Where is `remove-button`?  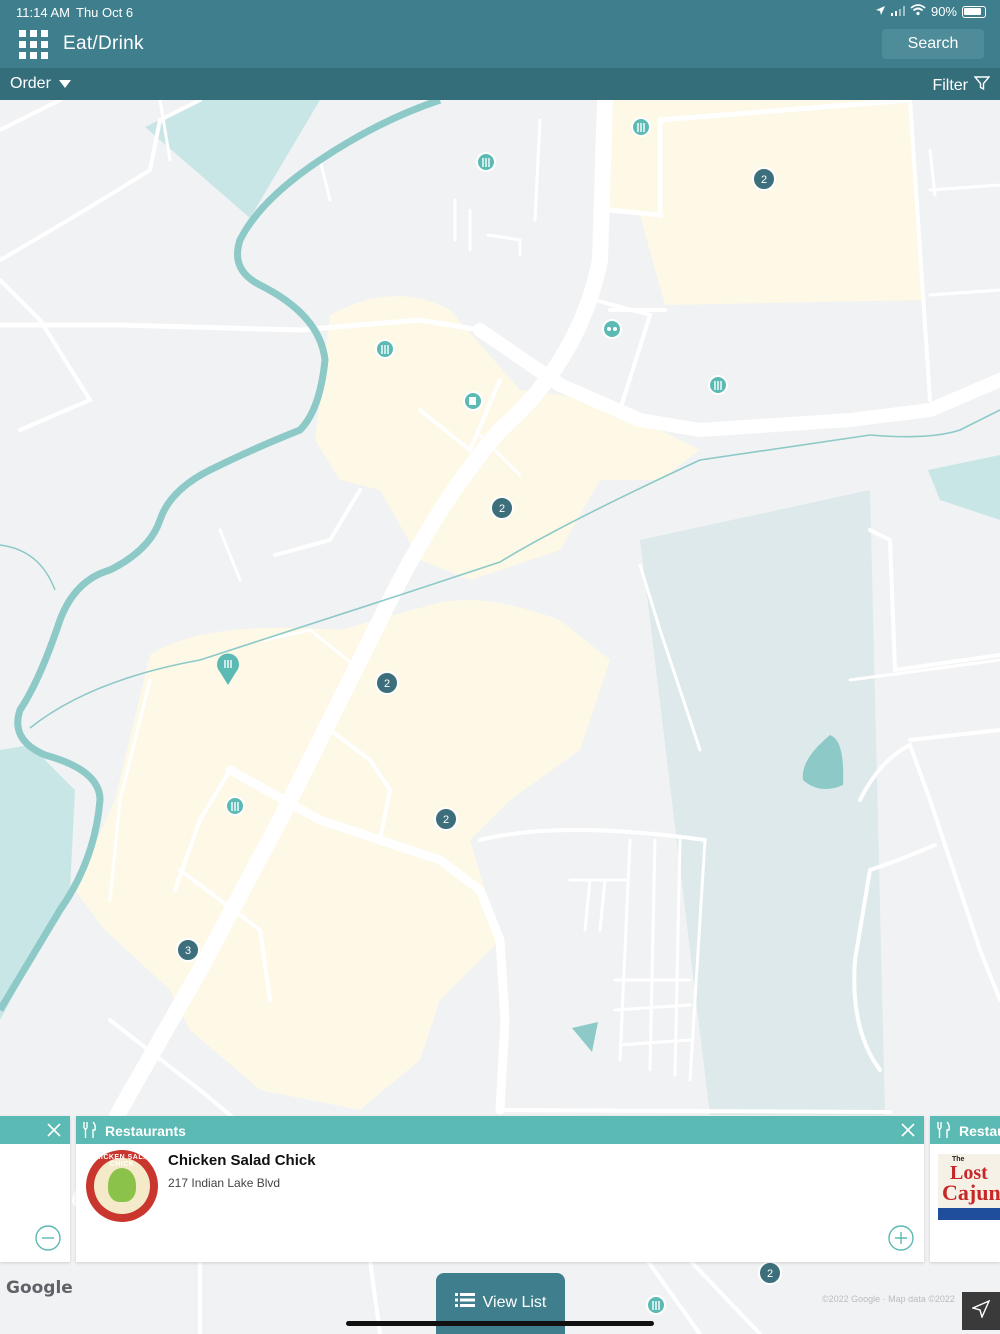
remove-button is located at coordinates (48, 1240).